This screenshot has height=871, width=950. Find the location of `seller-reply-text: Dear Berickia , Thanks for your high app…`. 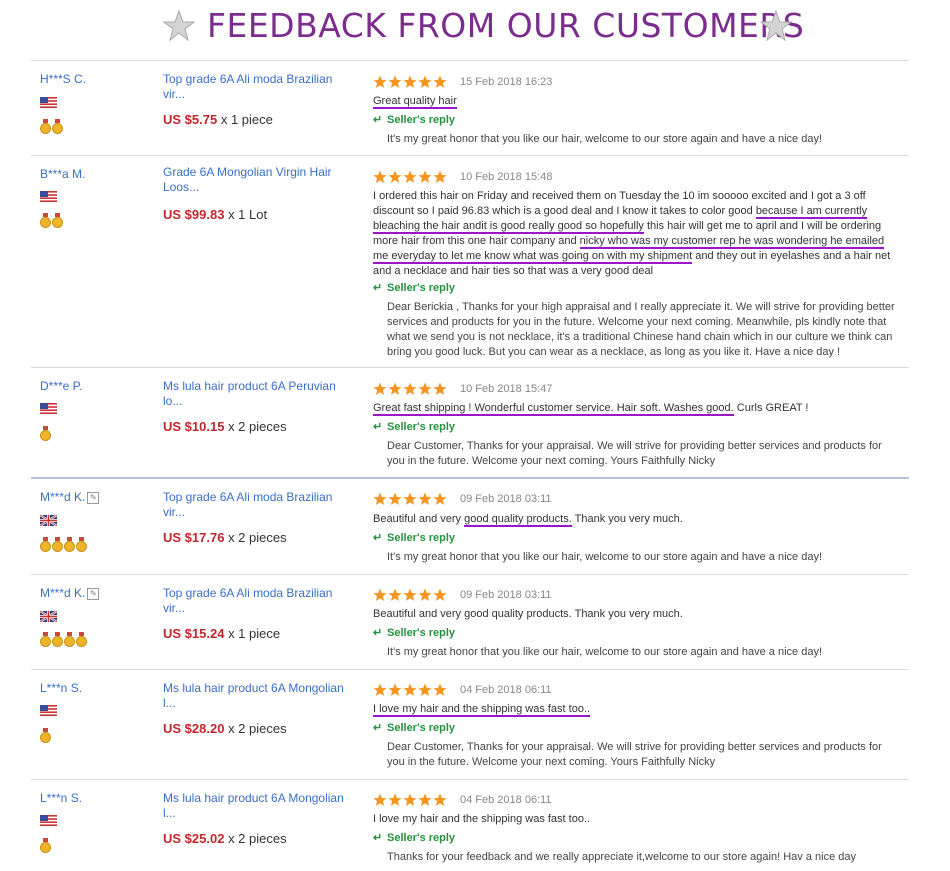

seller-reply-text: Dear Berickia , Thanks for your high app… is located at coordinates (641, 329).